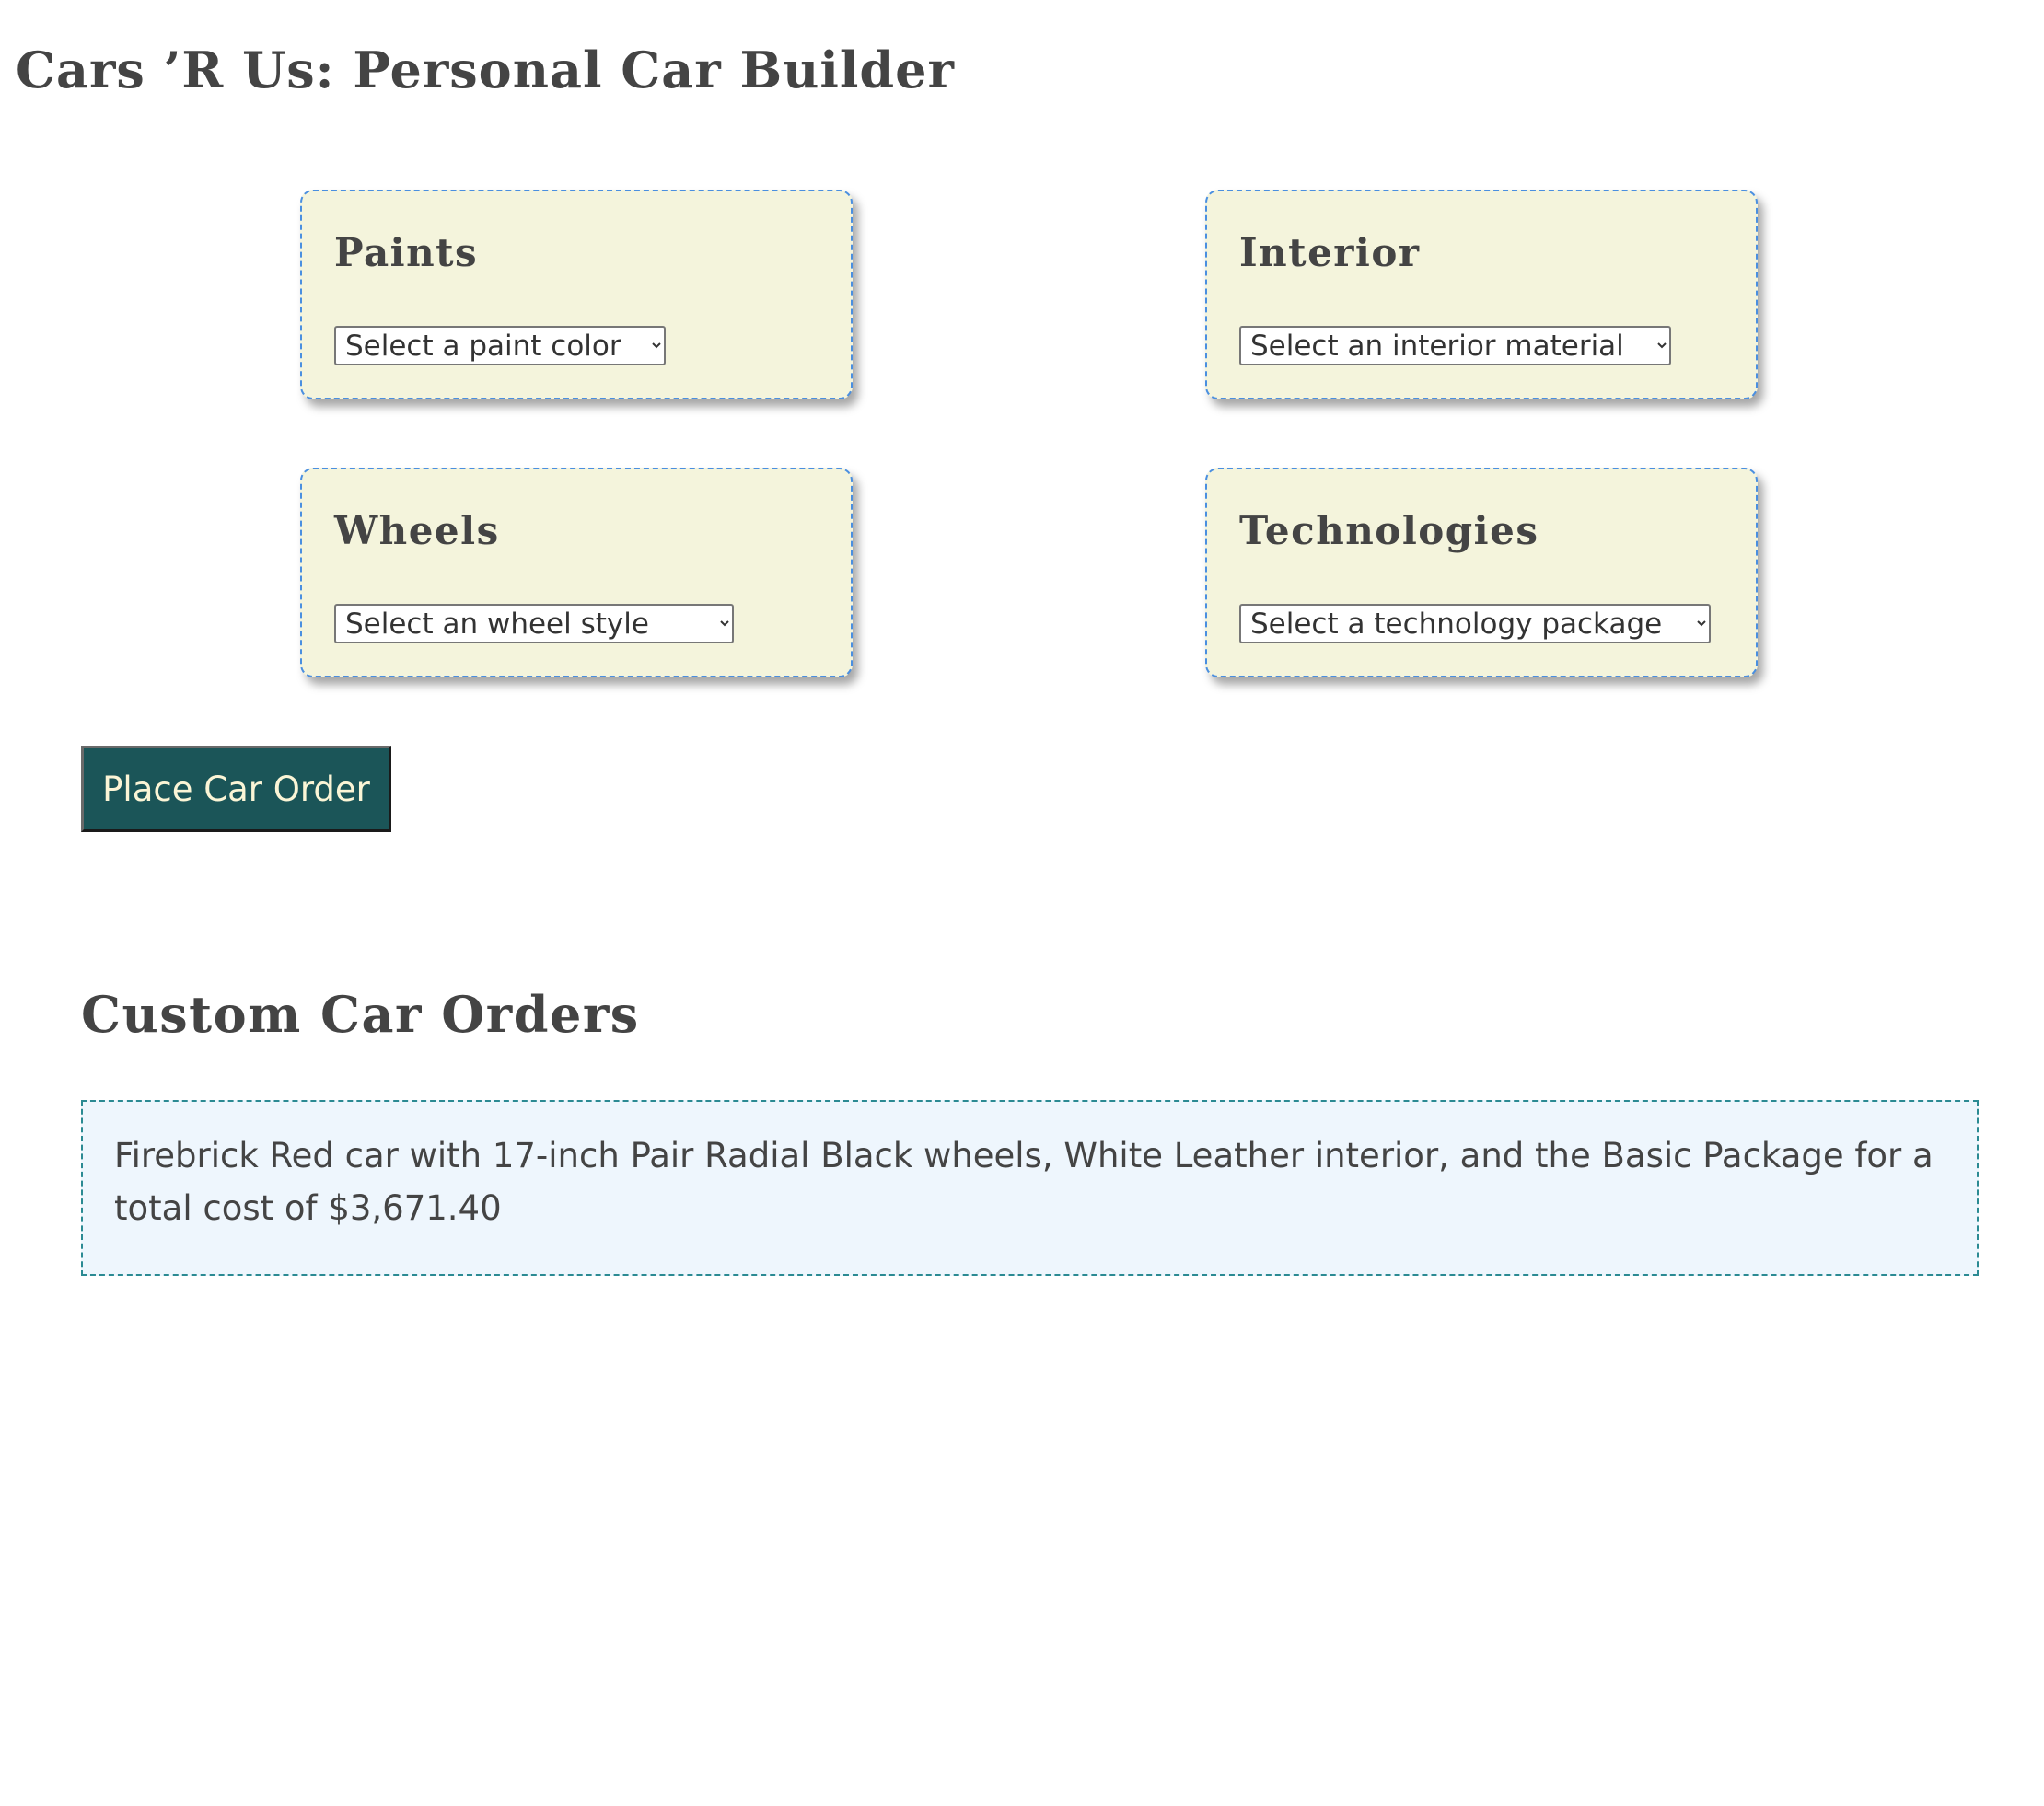 Image resolution: width=2044 pixels, height=1806 pixels. I want to click on wheels-heading: Wheels, so click(417, 530).